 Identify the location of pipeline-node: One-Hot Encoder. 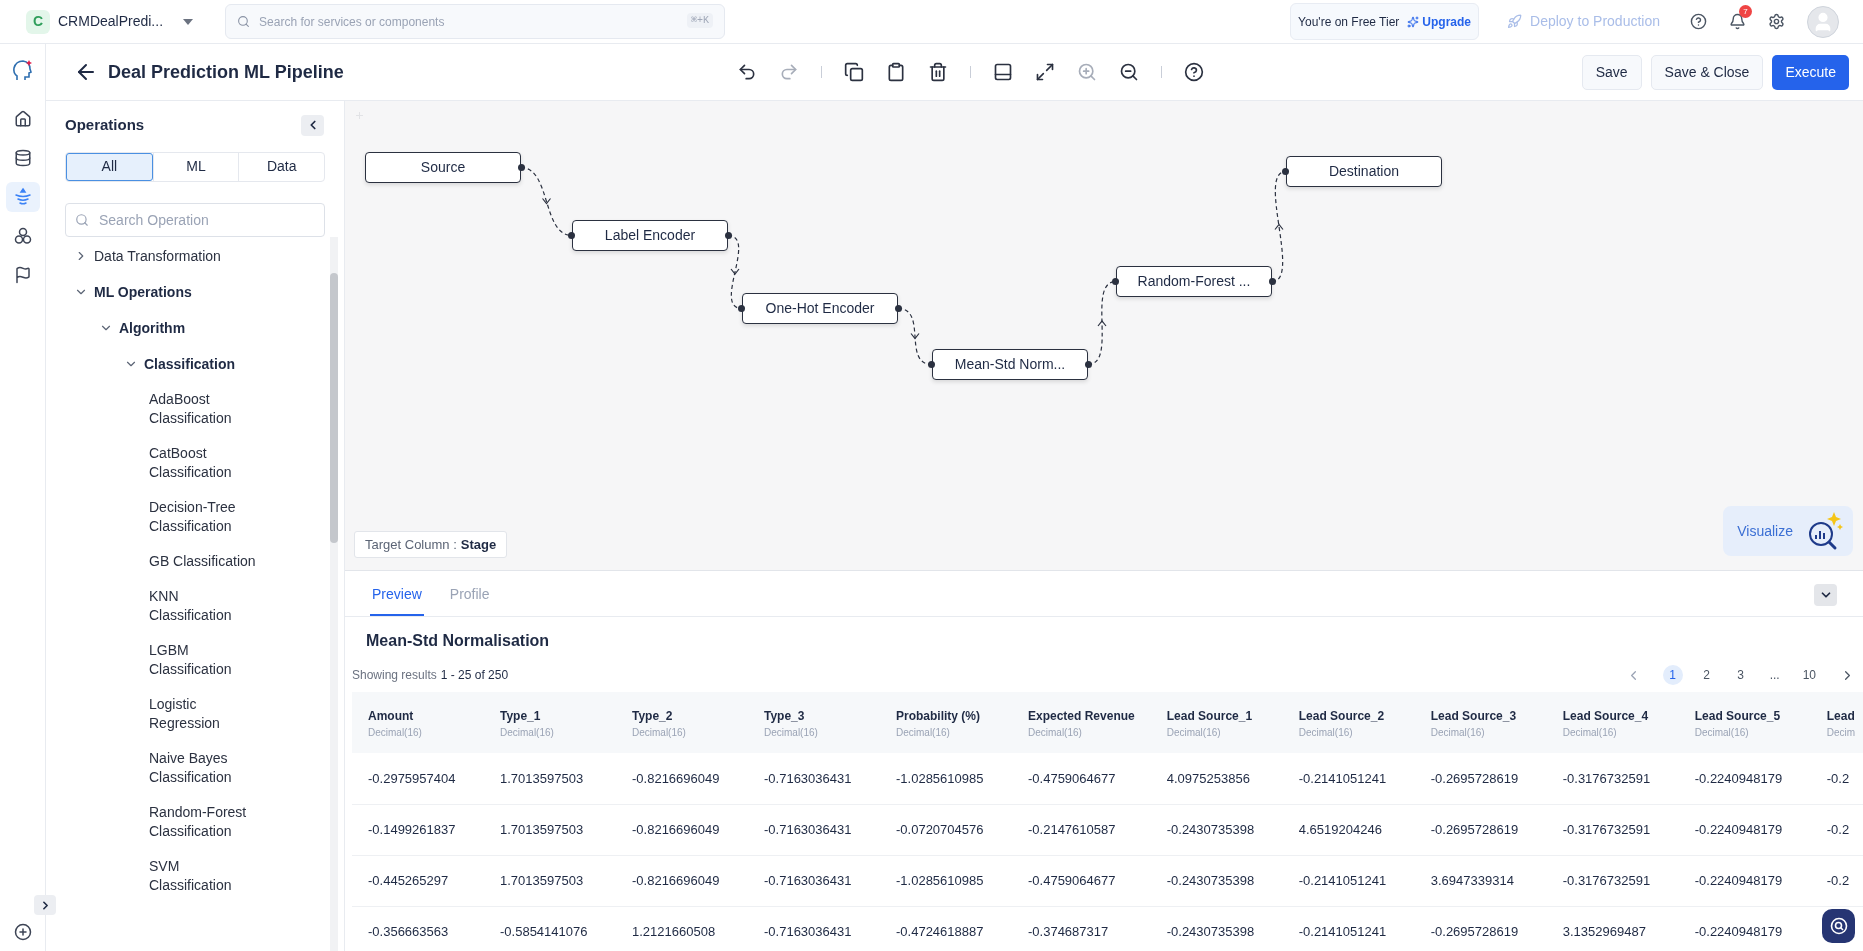
(820, 308).